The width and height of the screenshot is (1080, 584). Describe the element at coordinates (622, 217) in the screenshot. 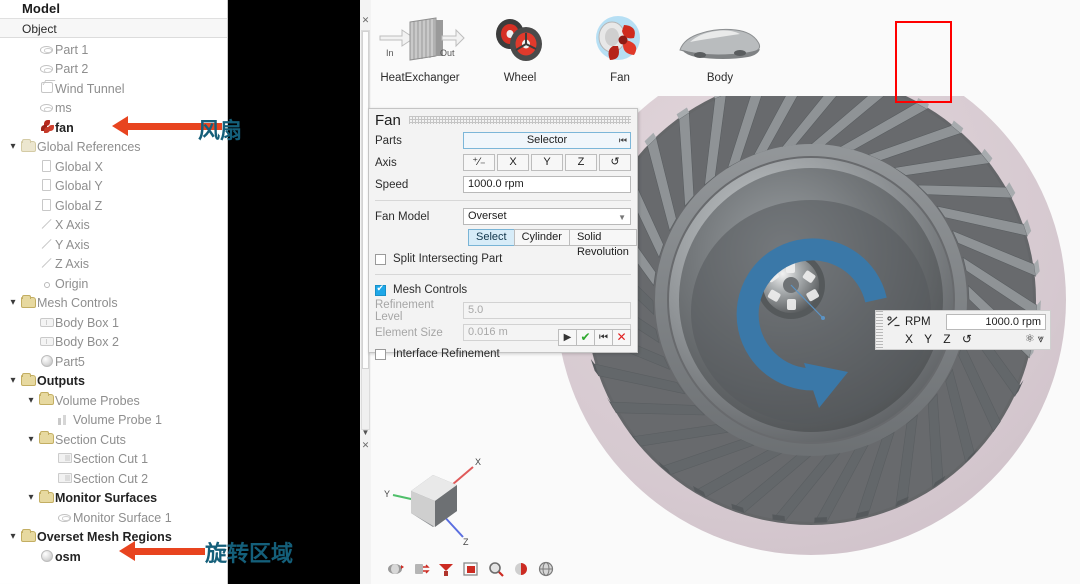

I see `chevron-down-icon: ▼` at that location.